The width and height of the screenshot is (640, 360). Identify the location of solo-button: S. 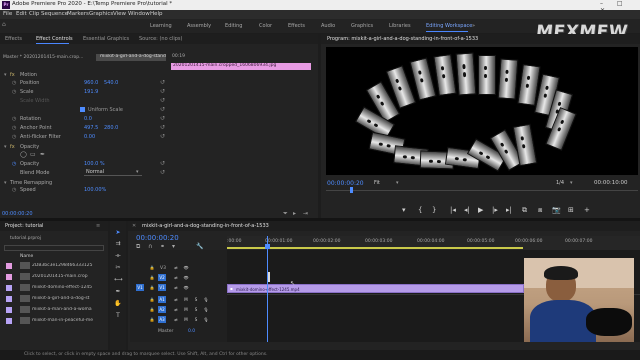
(196, 299).